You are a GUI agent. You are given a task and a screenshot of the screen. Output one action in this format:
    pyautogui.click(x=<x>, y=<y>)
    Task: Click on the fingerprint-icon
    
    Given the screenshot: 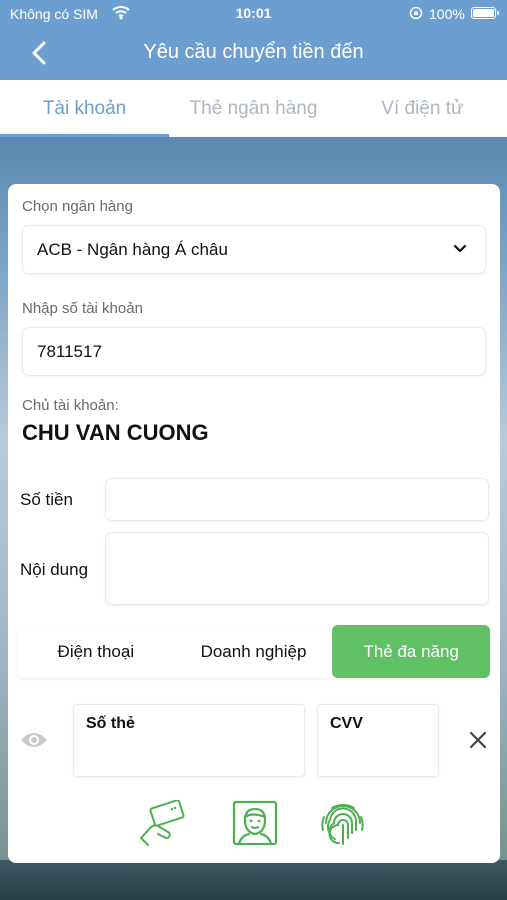 What is the action you would take?
    pyautogui.click(x=343, y=823)
    